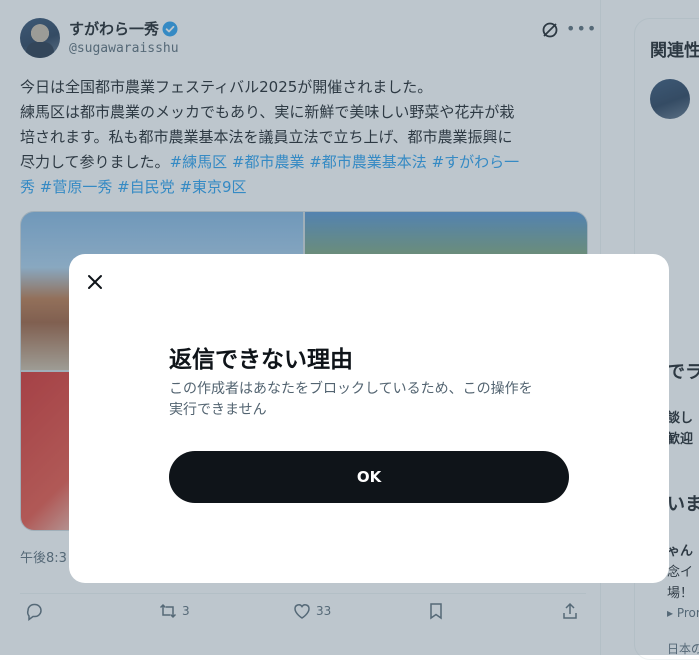  What do you see at coordinates (369, 477) in the screenshot?
I see `ok-button: OK` at bounding box center [369, 477].